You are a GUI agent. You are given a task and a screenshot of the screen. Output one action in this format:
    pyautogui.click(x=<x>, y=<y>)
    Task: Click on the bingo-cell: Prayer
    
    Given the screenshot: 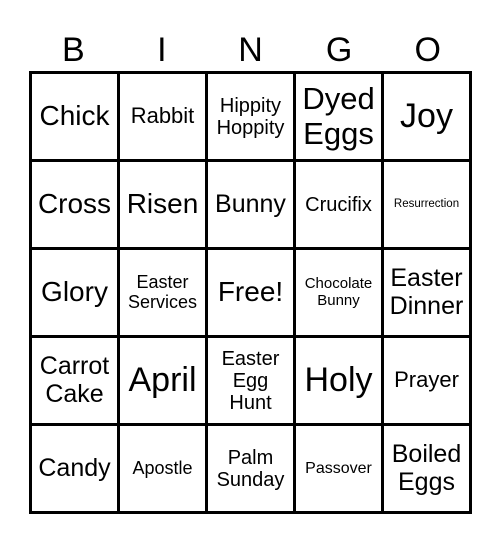 What is the action you would take?
    pyautogui.click(x=428, y=382)
    